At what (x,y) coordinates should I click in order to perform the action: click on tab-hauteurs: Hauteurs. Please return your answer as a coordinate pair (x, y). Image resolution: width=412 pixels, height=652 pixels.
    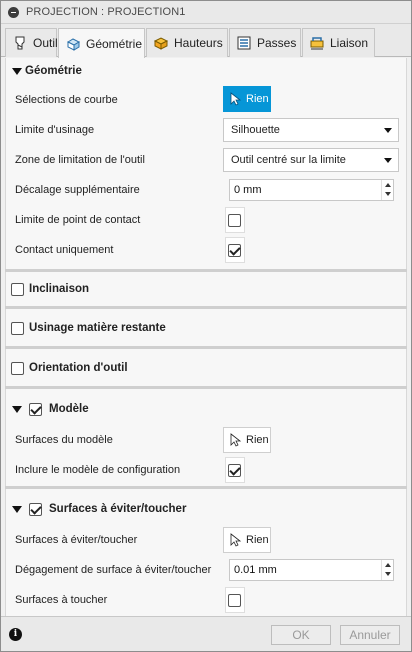
    Looking at the image, I should click on (187, 42).